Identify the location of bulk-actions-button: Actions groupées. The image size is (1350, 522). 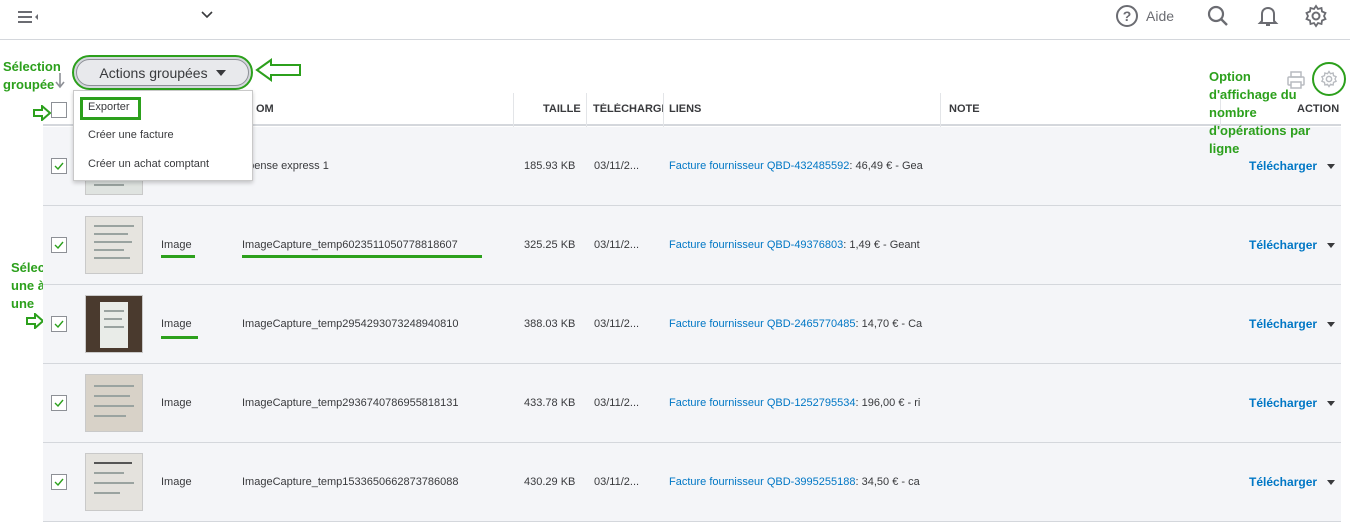
(162, 72).